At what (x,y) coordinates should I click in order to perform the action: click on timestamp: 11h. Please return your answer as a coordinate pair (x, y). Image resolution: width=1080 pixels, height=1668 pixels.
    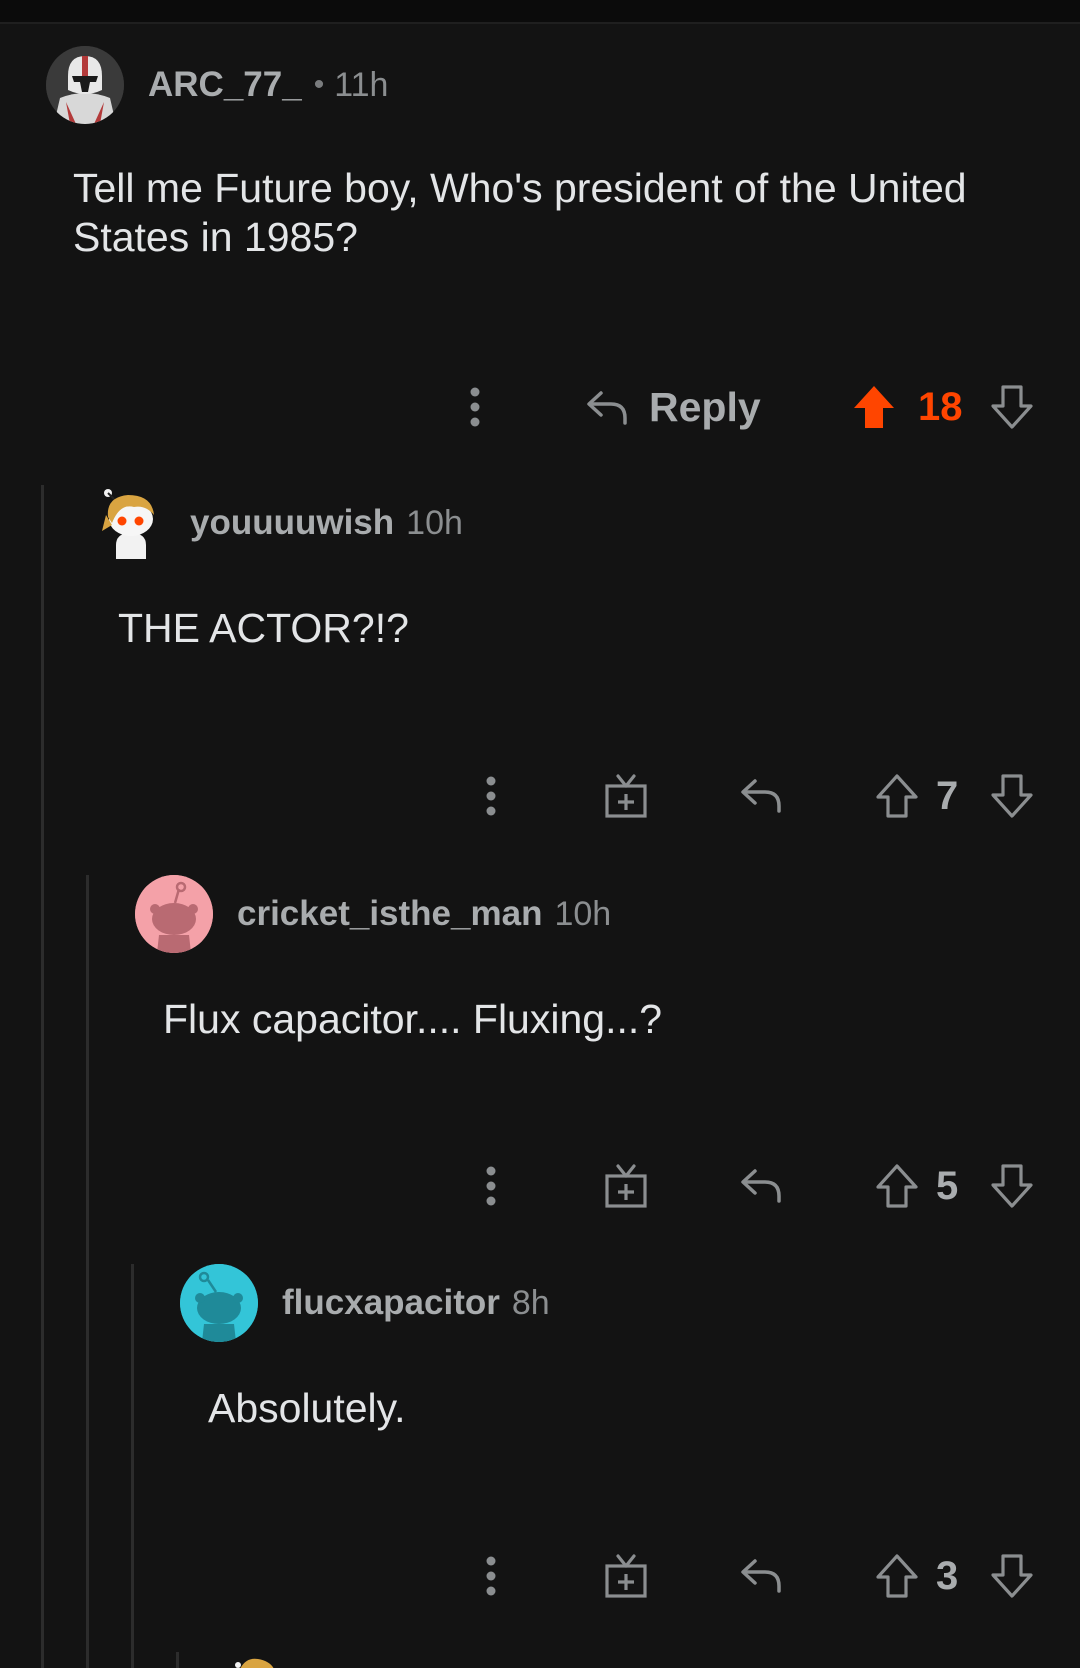
    Looking at the image, I should click on (361, 84).